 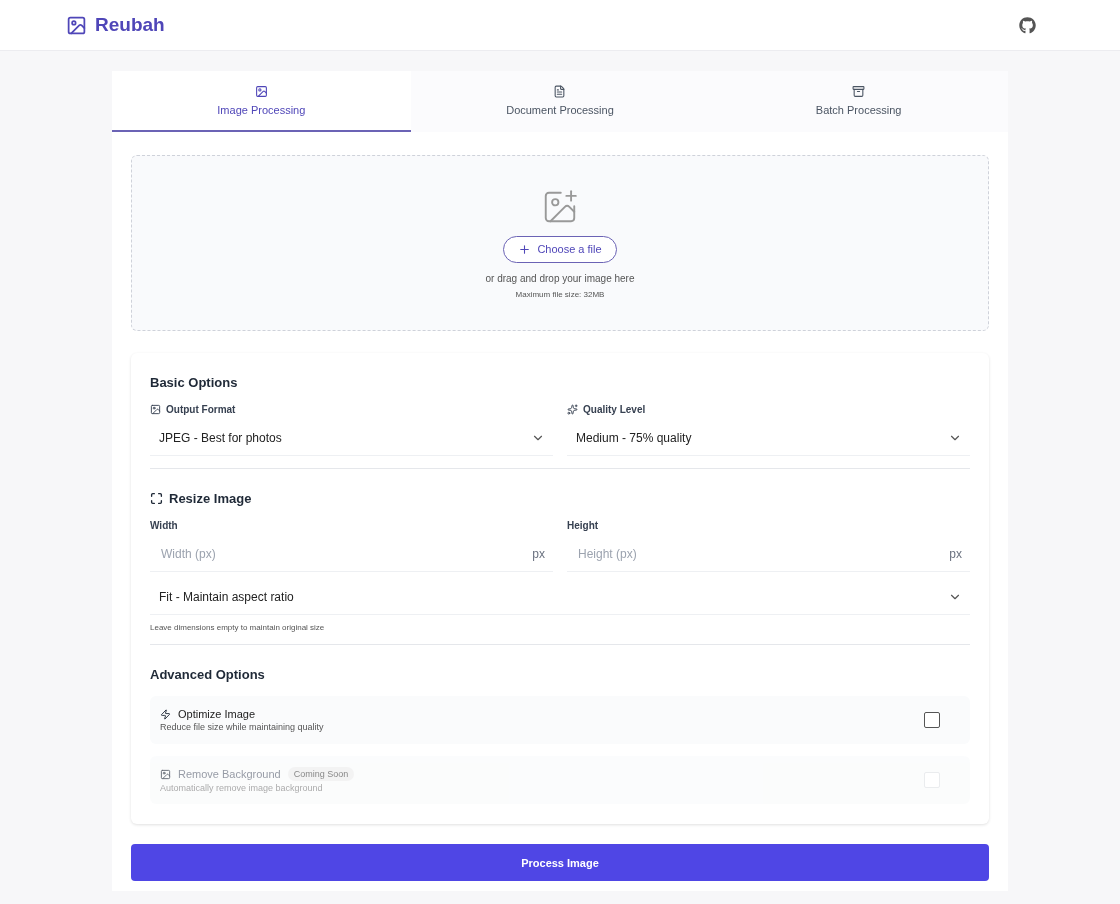 I want to click on checkbox, so click(x=932, y=720).